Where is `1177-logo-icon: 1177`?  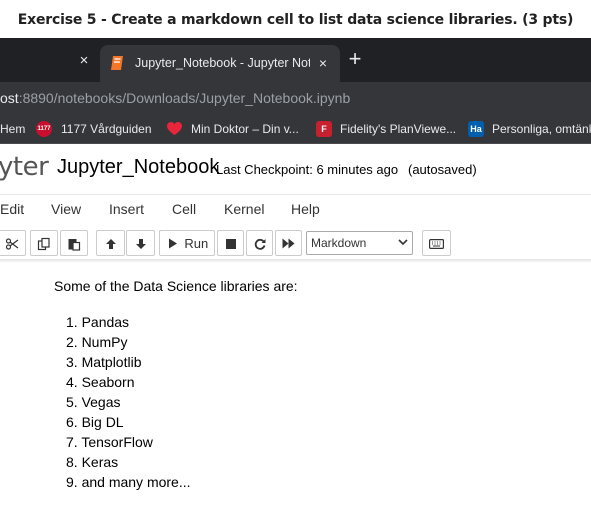
1177-logo-icon: 1177 is located at coordinates (44, 129).